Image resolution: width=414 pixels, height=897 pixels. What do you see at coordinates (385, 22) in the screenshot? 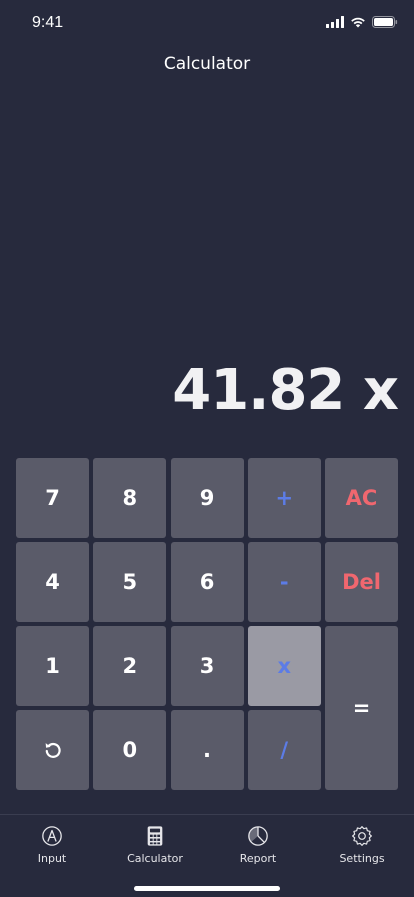
I see `battery-icon` at bounding box center [385, 22].